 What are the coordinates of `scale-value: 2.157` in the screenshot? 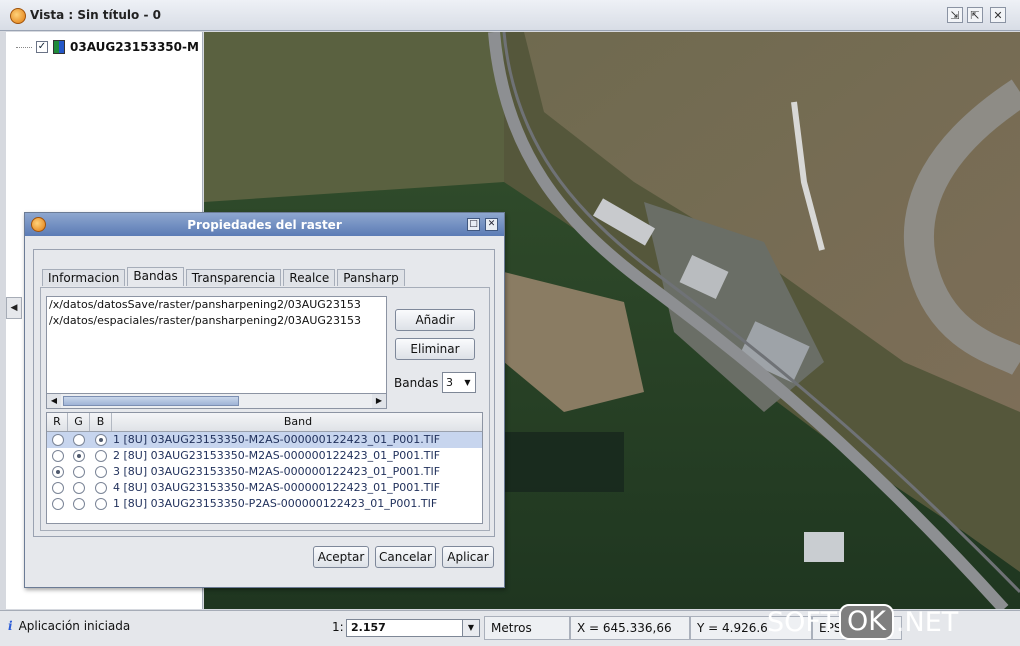 It's located at (368, 627).